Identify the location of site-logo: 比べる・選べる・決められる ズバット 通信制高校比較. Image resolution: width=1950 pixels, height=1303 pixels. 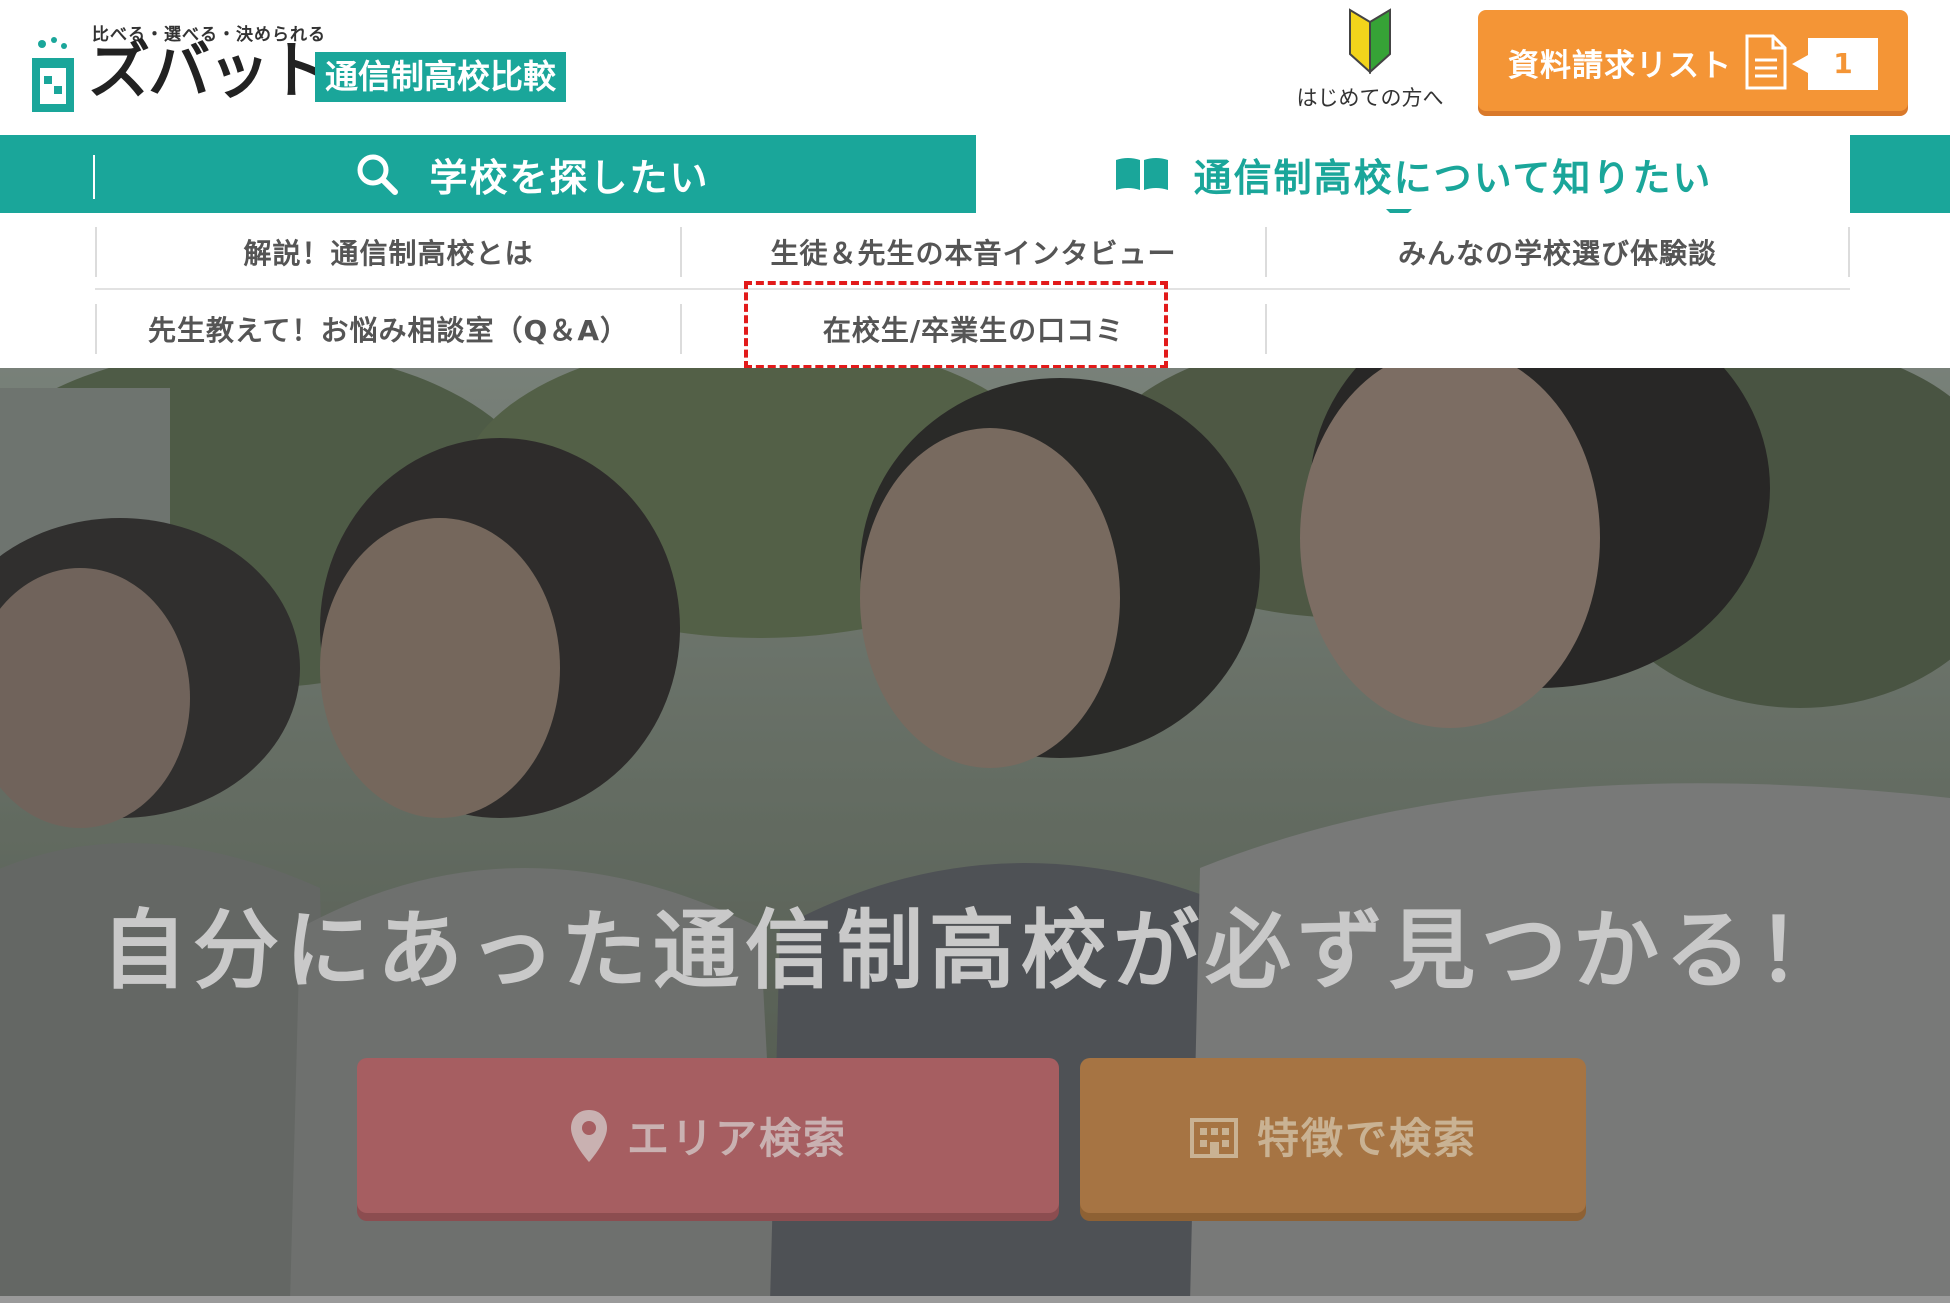
(310, 65).